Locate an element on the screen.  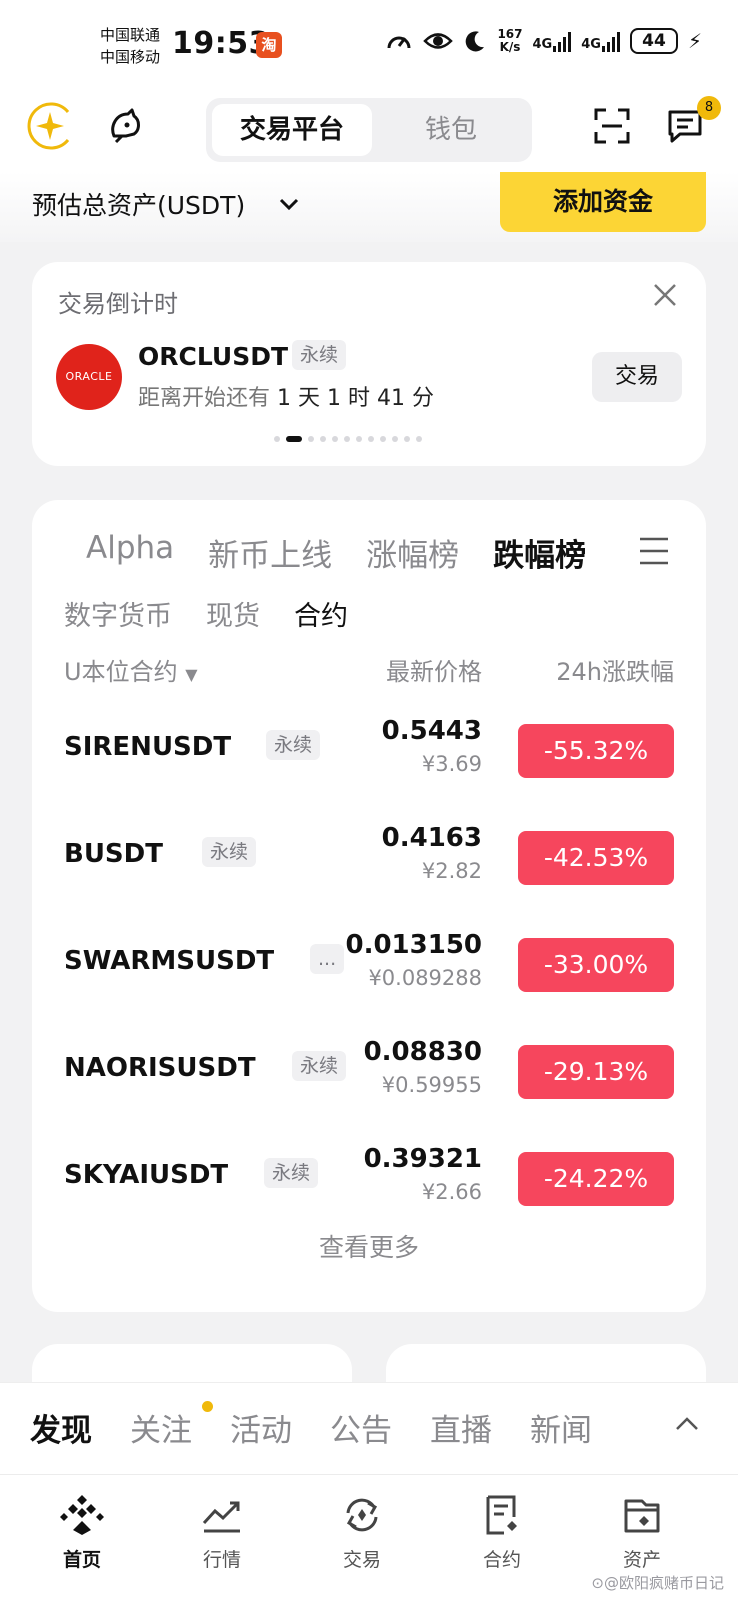
pair-column-label: U本位合约 is located at coordinates (121, 672).